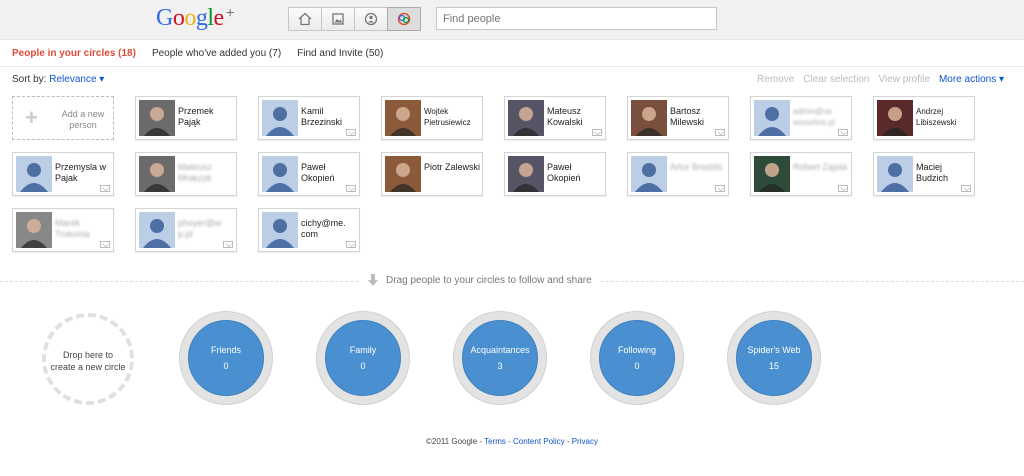 This screenshot has width=1024, height=476. Describe the element at coordinates (322, 116) in the screenshot. I see `person-name: Kamil Brzezinski` at that location.